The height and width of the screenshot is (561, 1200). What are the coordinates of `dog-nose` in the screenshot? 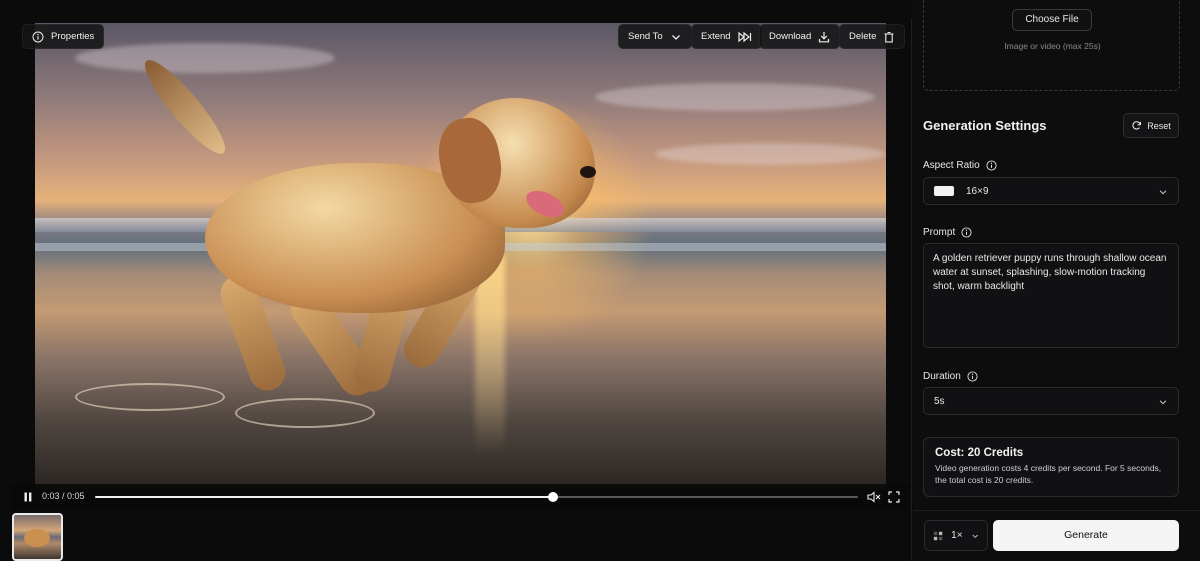 It's located at (588, 172).